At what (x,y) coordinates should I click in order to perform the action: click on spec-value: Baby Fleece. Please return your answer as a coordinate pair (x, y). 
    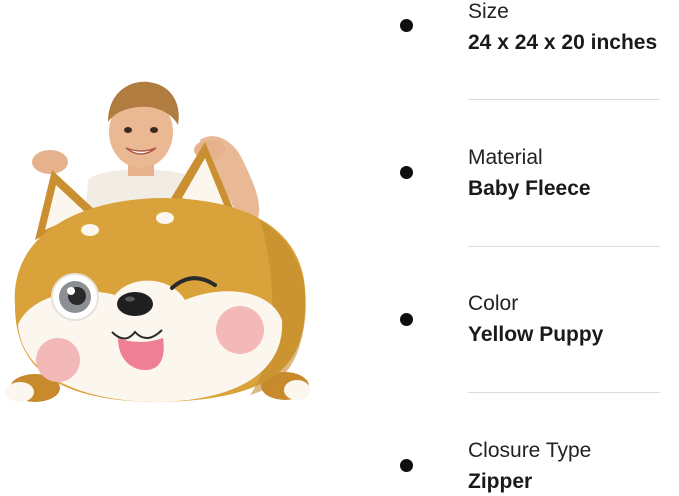
    Looking at the image, I should click on (529, 188).